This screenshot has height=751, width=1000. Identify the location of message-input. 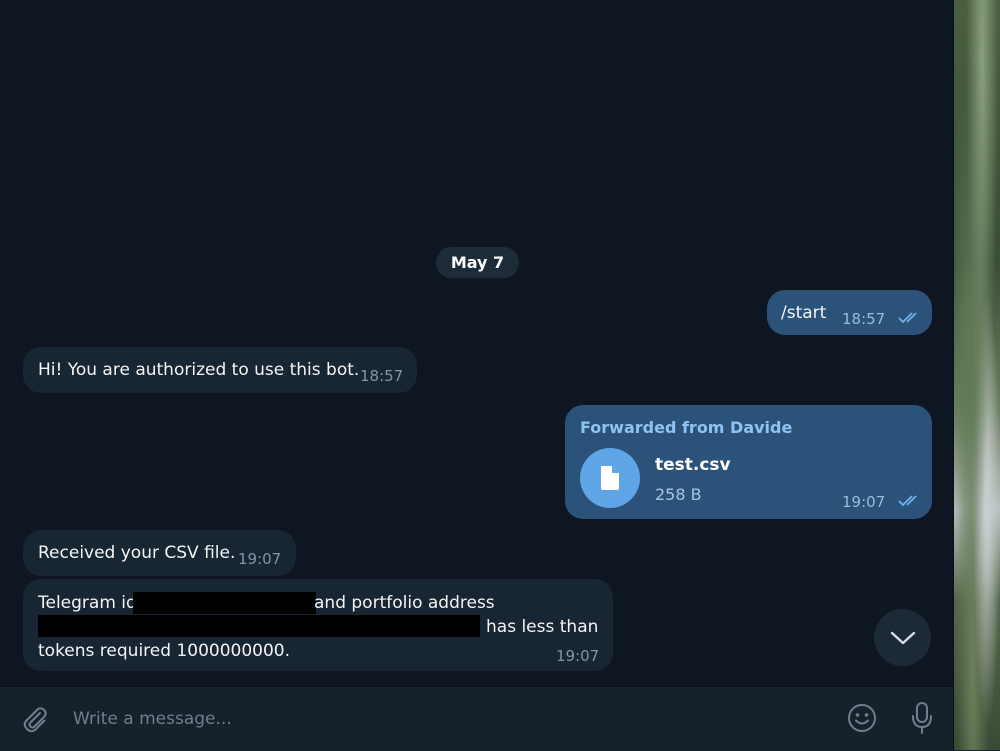
(453, 719).